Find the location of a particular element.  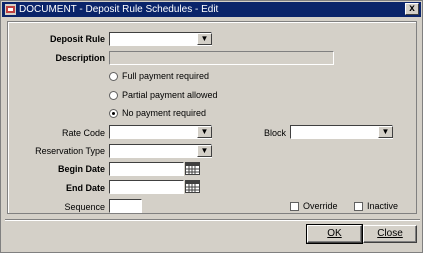

divider is located at coordinates (212, 220).